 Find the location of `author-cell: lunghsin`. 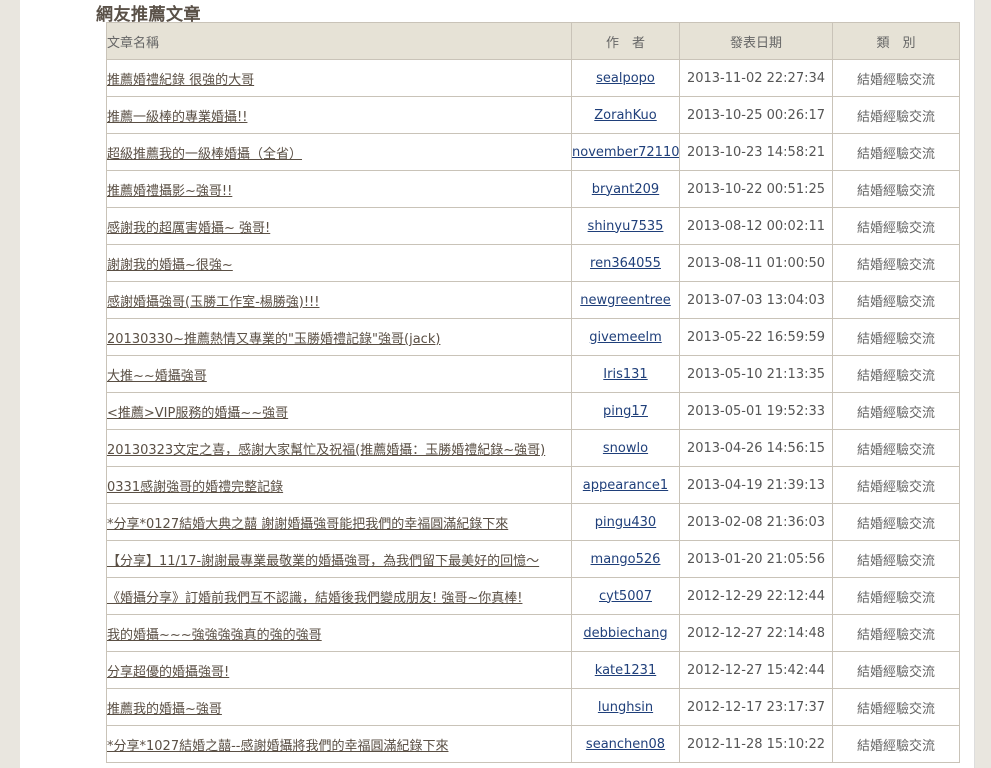

author-cell: lunghsin is located at coordinates (625, 707).